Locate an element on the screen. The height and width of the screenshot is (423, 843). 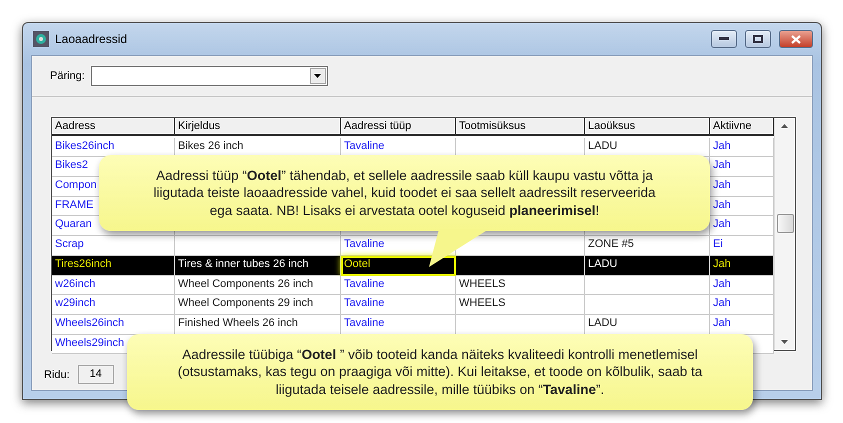
column-header: Aadressi tüüp is located at coordinates (398, 127).